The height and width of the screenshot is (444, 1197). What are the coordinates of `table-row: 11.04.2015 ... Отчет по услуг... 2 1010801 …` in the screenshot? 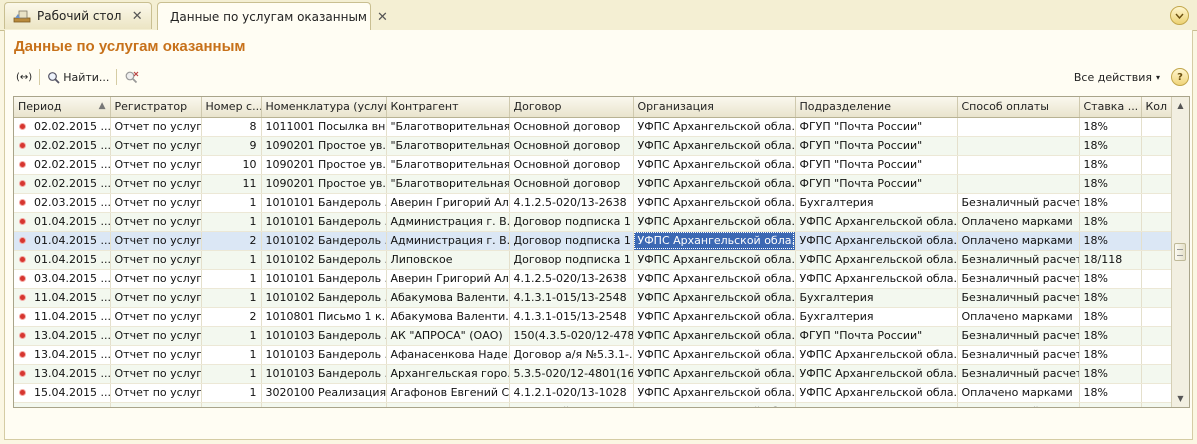 It's located at (593, 317).